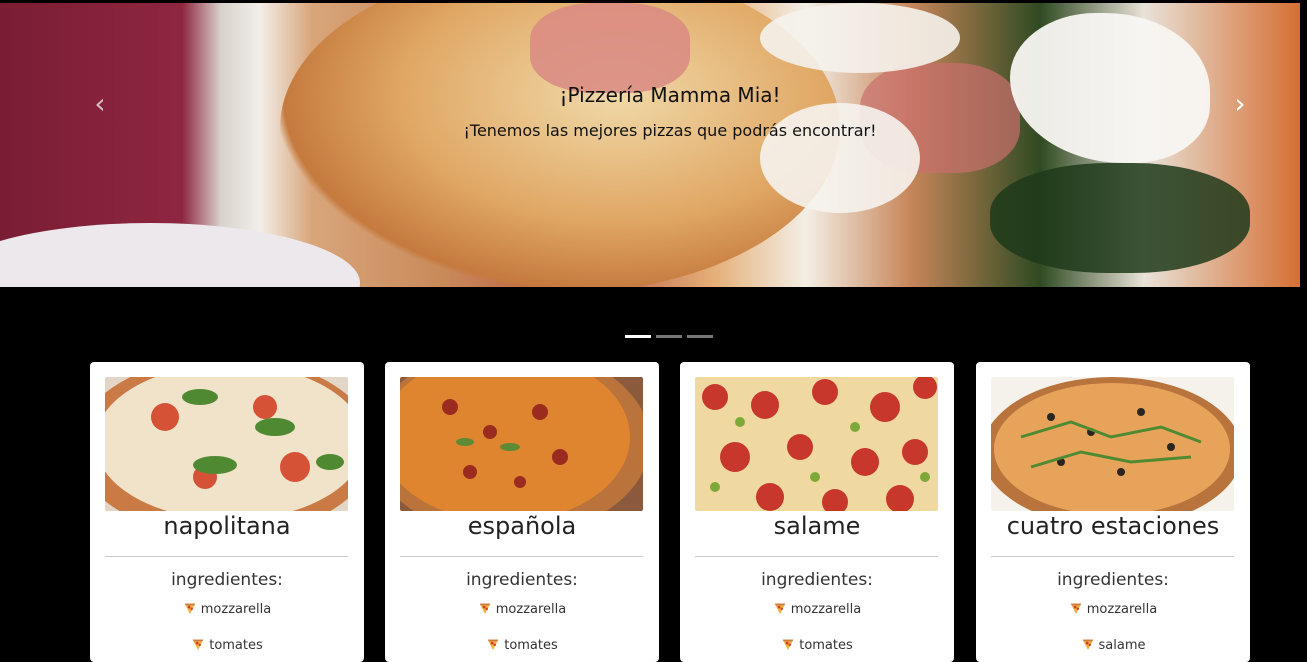  Describe the element at coordinates (1240, 104) in the screenshot. I see `chevron-right-icon: ›` at that location.